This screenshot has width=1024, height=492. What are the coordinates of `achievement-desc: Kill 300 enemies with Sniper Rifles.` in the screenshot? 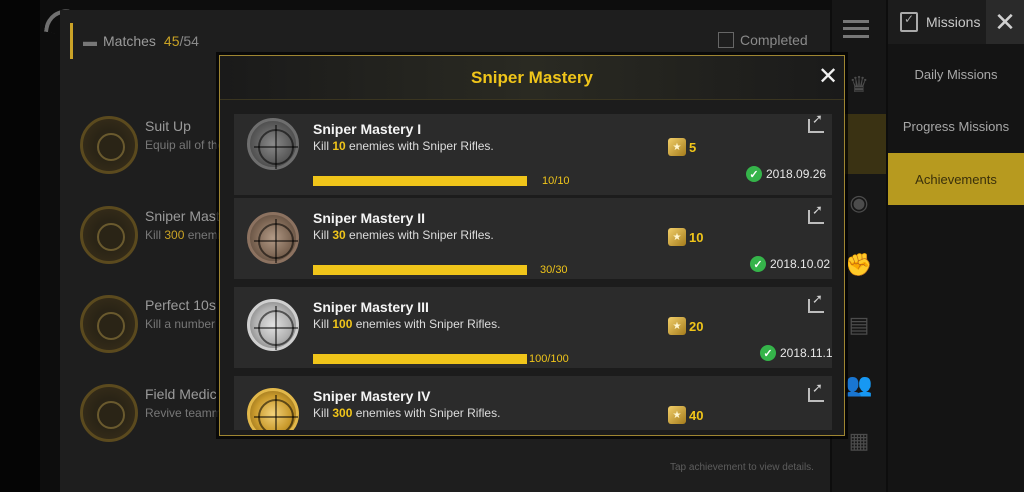 It's located at (406, 413).